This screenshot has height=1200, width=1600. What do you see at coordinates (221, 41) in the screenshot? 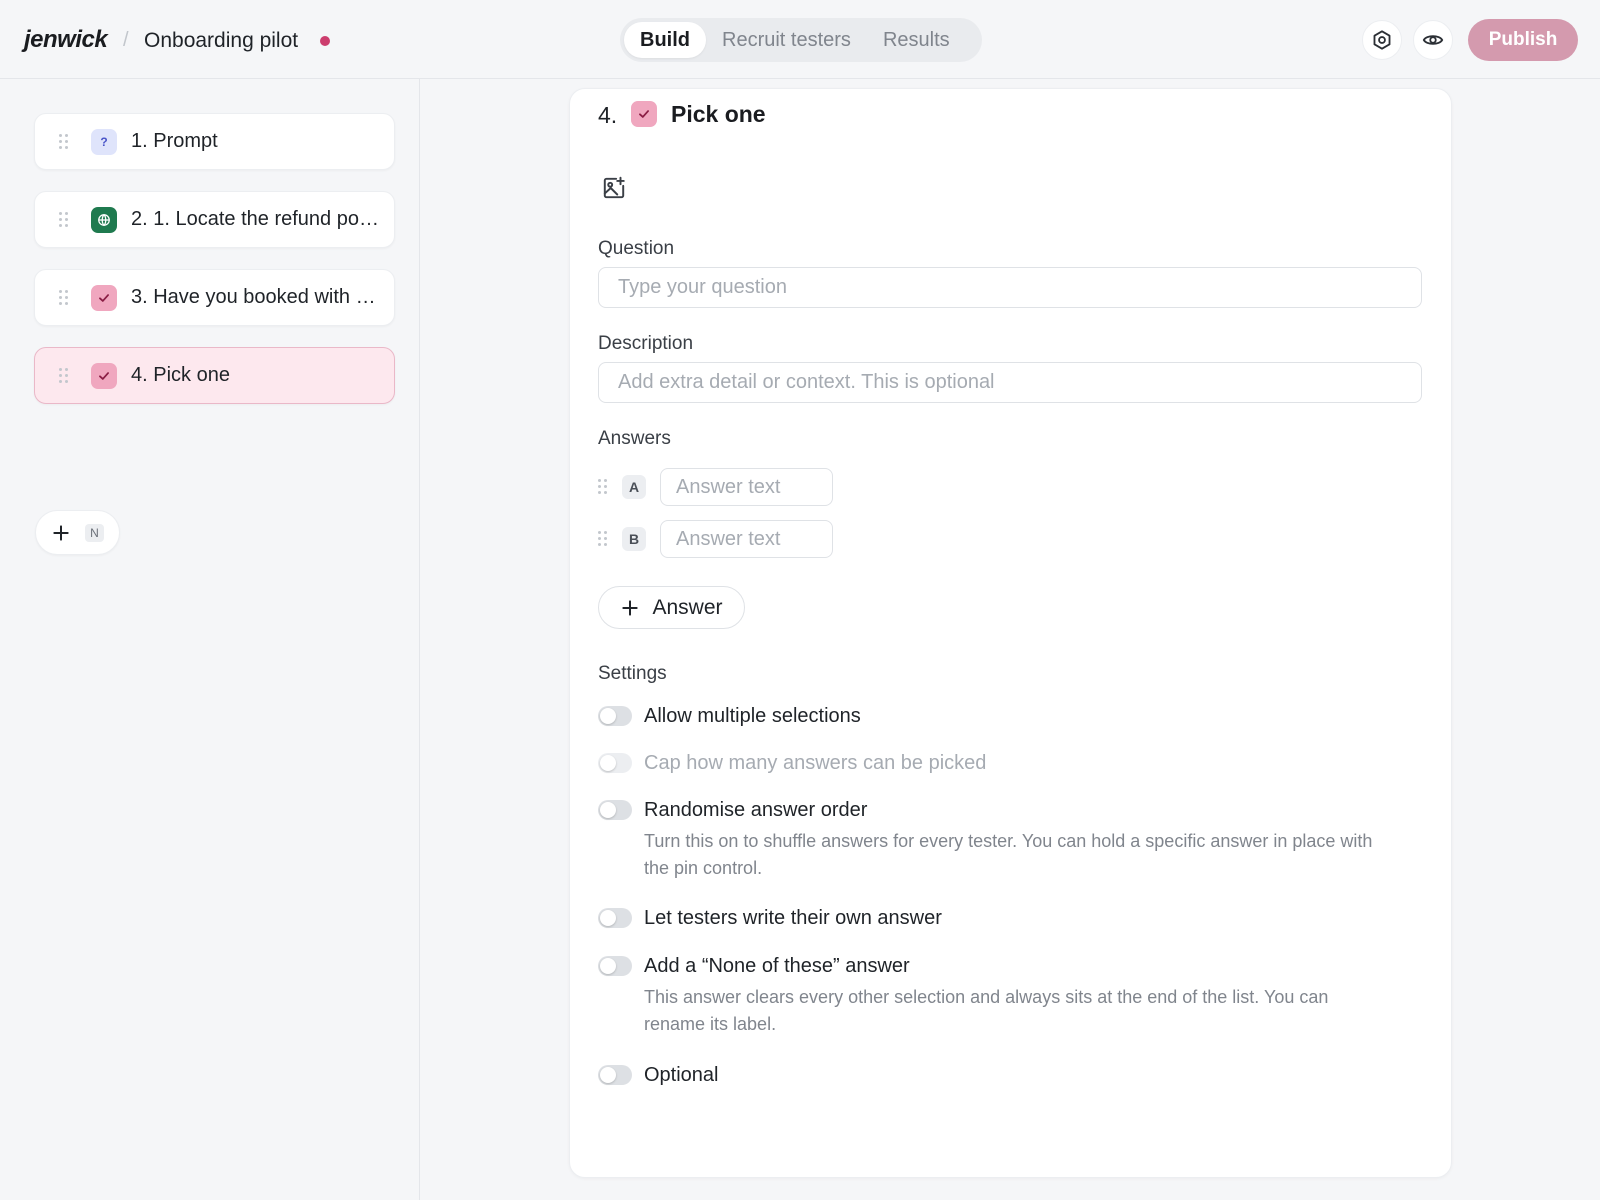
I see `project-title: Onboarding pilot` at bounding box center [221, 41].